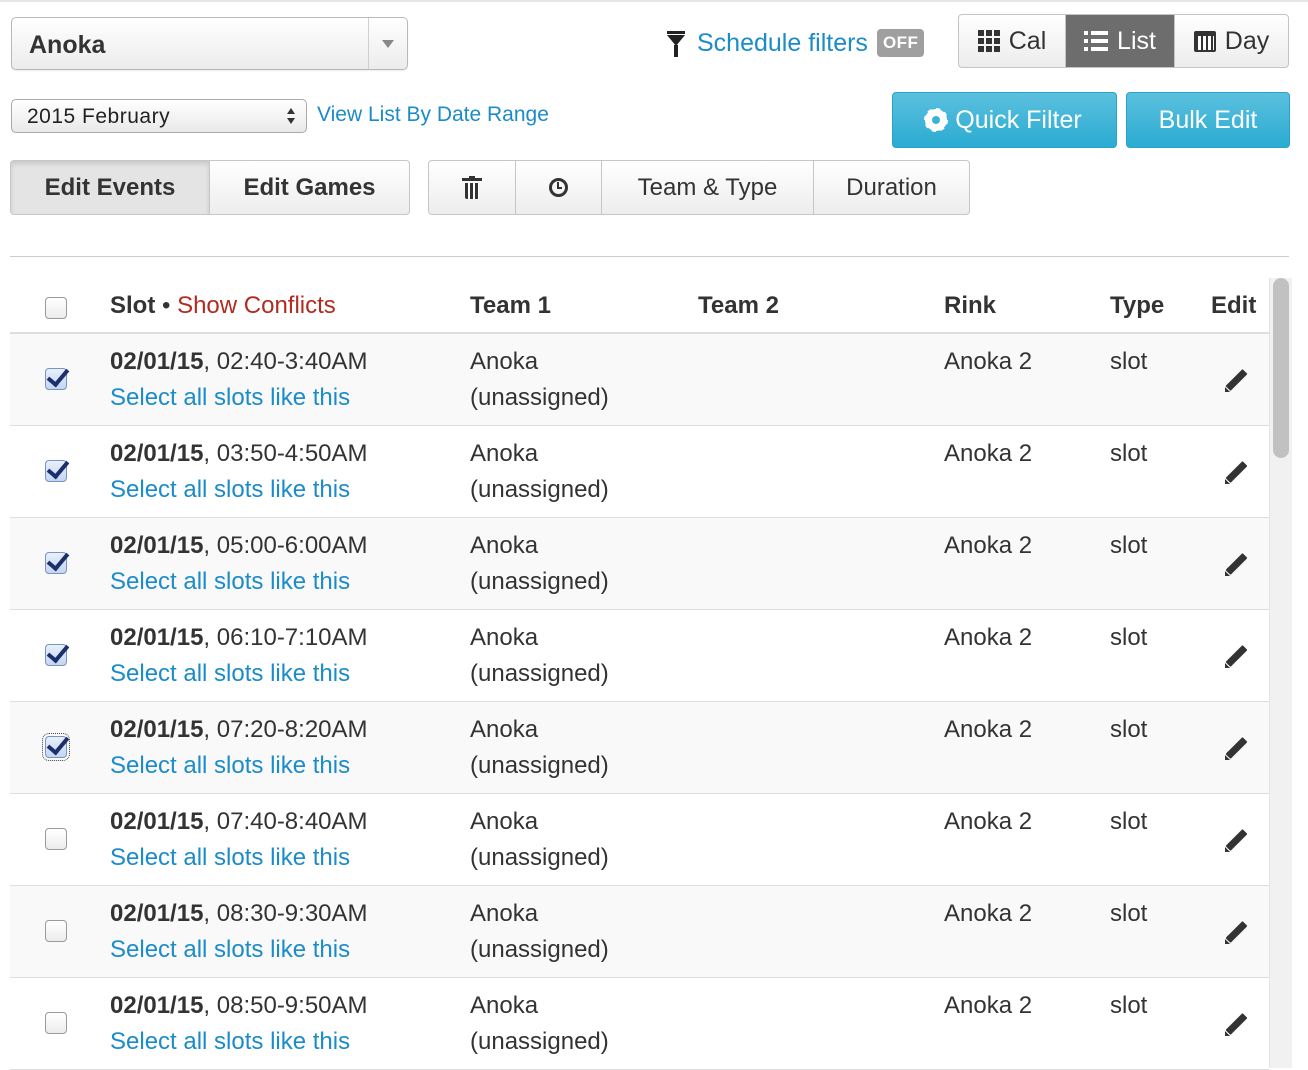  What do you see at coordinates (433, 115) in the screenshot?
I see `view-list-by-date-range-link: View List By Date Range` at bounding box center [433, 115].